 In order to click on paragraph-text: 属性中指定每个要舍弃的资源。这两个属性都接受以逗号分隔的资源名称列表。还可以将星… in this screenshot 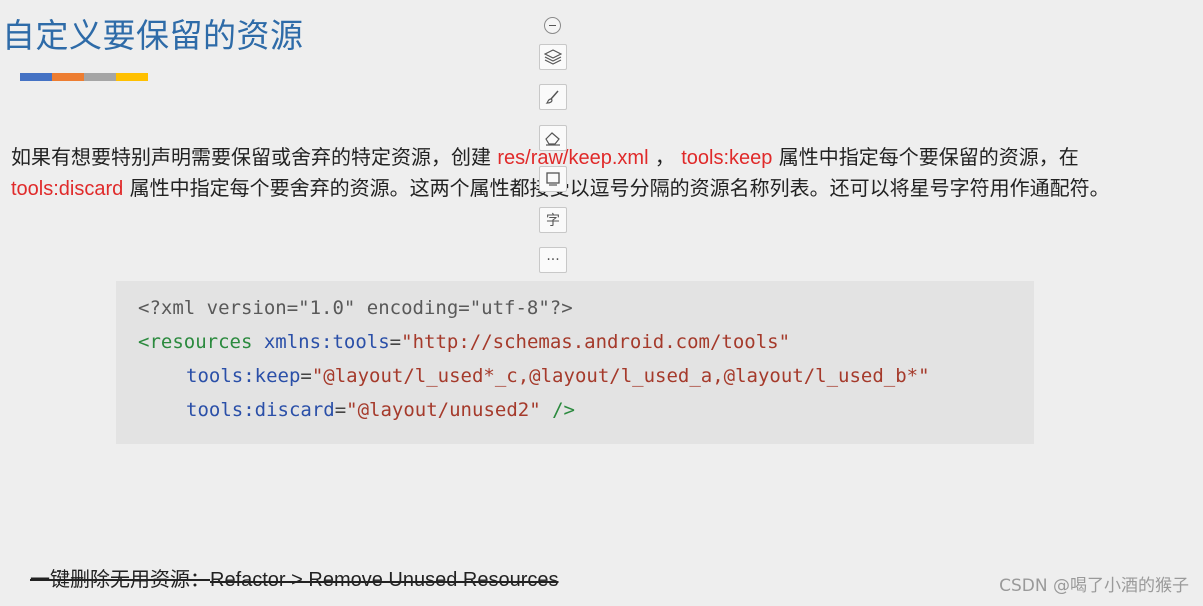, I will do `click(616, 187)`.